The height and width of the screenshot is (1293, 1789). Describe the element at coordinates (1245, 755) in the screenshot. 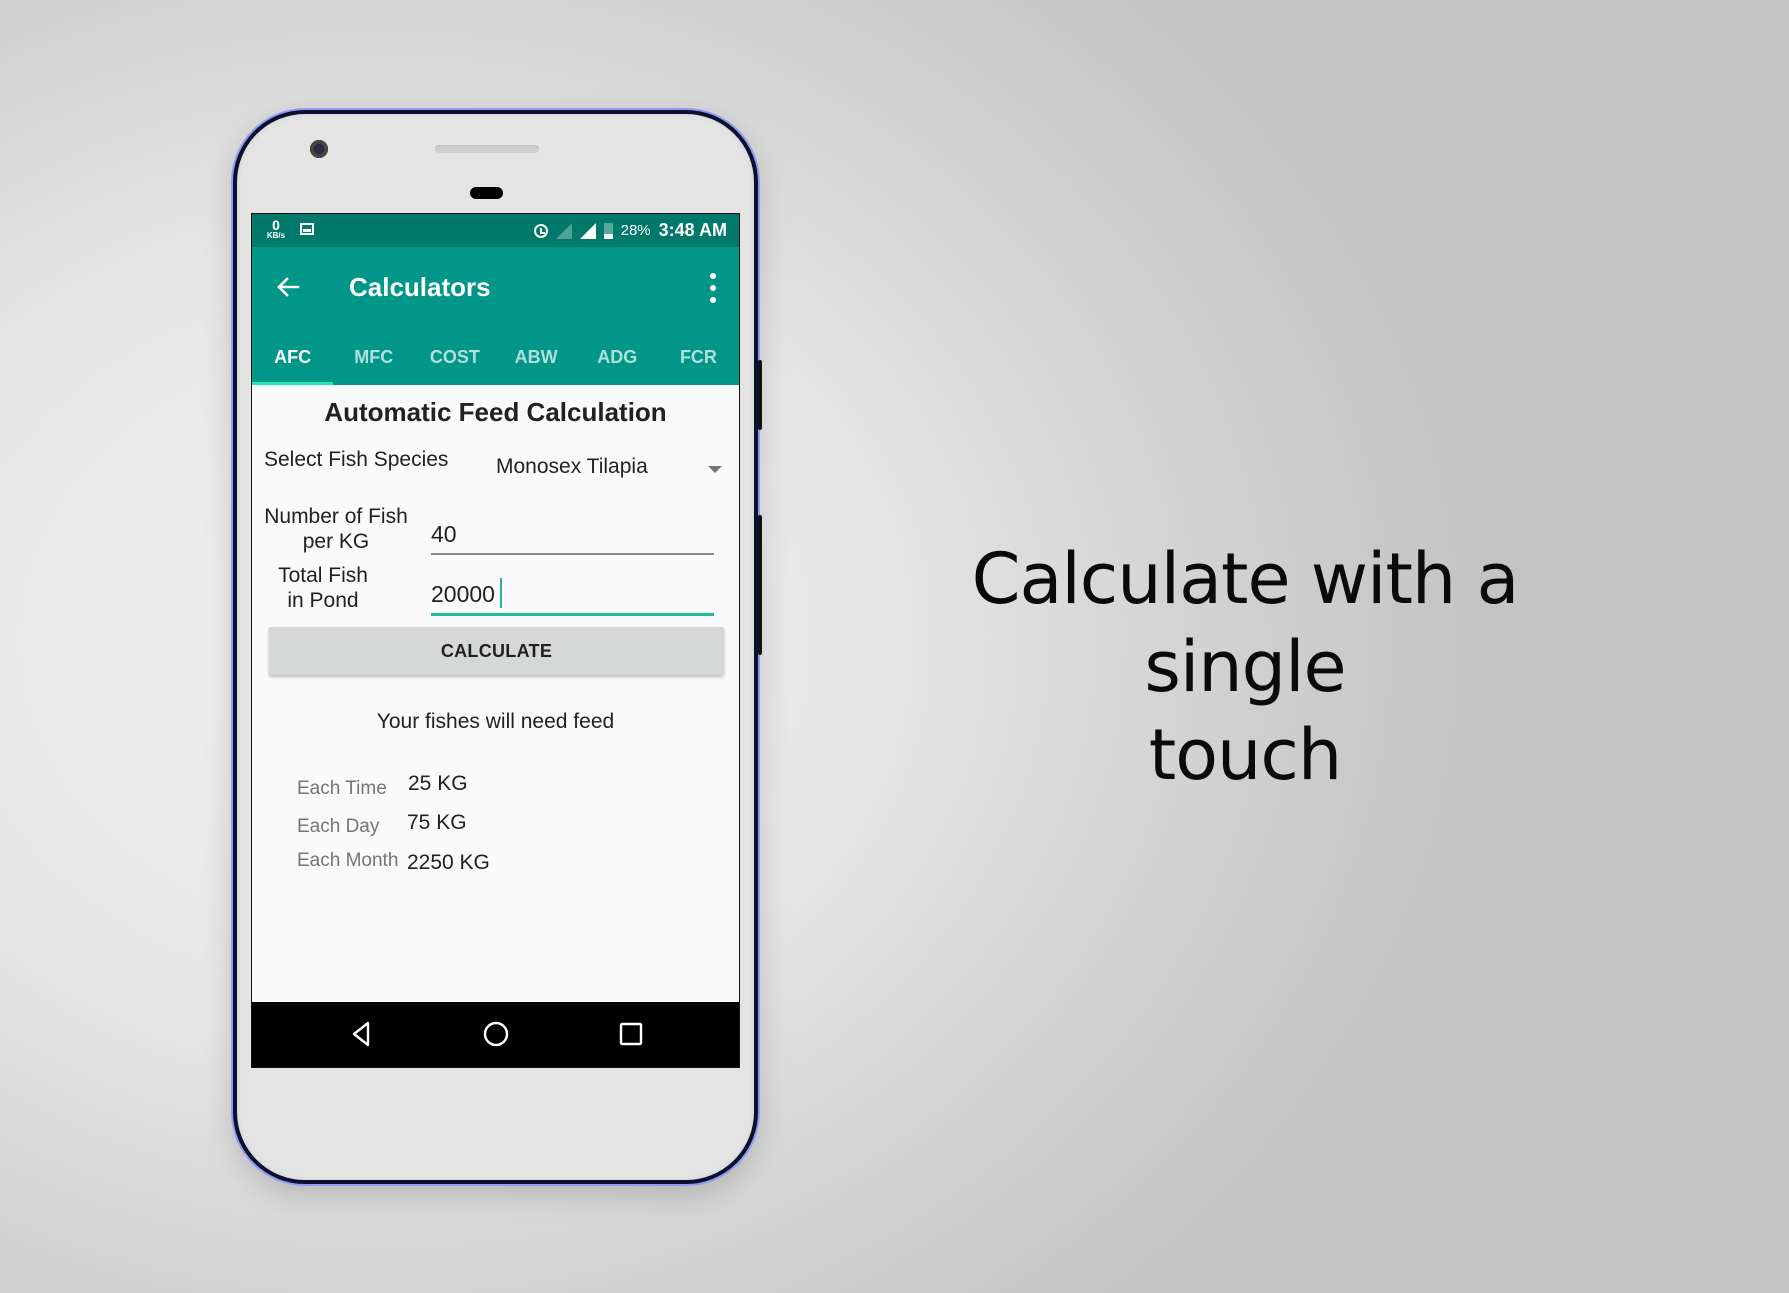

I see `tagline-line-2: touch` at that location.